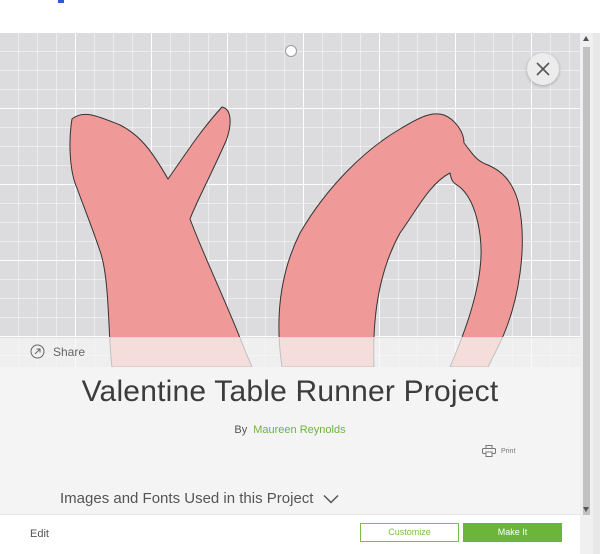  I want to click on close-icon, so click(543, 69).